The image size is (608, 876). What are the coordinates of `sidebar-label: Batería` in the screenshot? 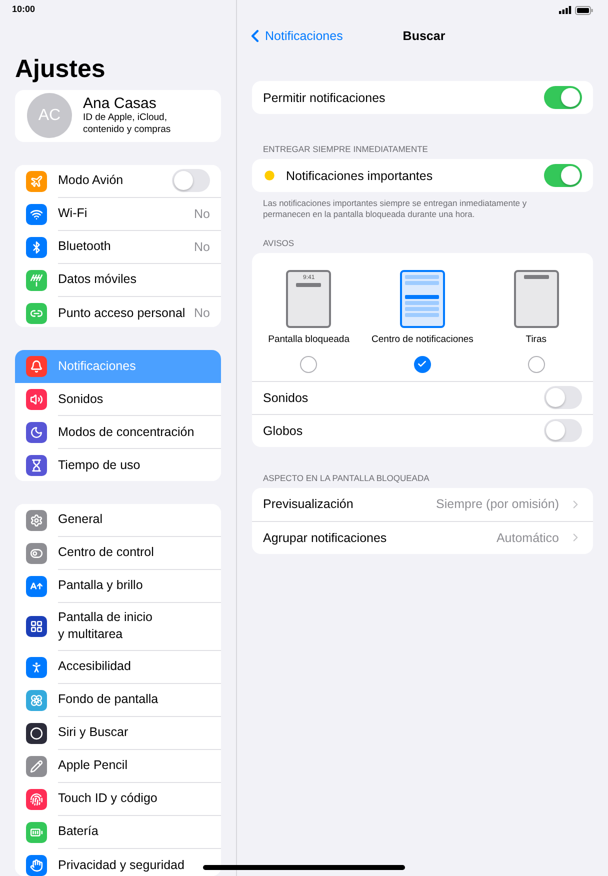 It's located at (79, 831).